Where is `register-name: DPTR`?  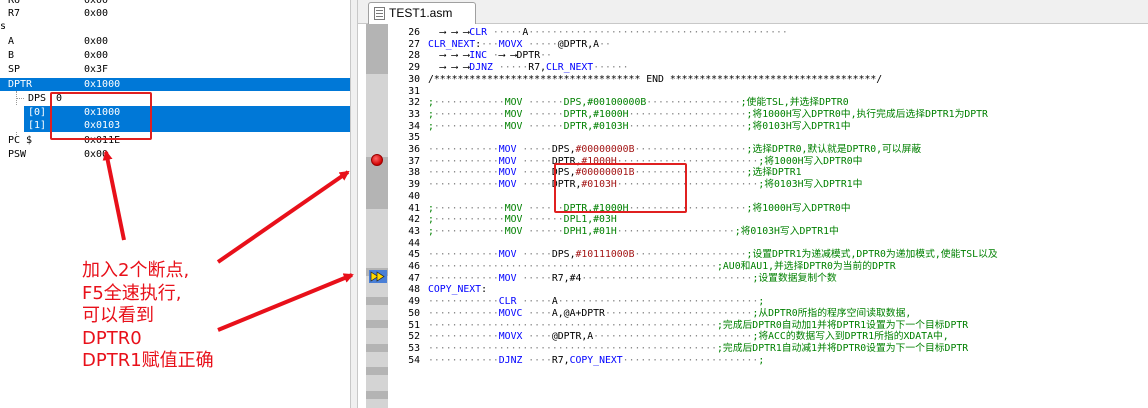 register-name: DPTR is located at coordinates (20, 84).